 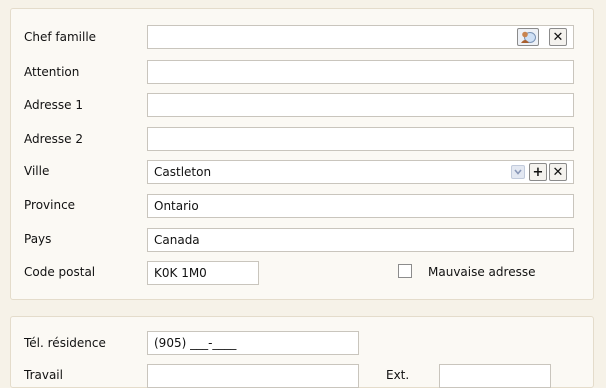 What do you see at coordinates (37, 171) in the screenshot?
I see `city-label: Ville` at bounding box center [37, 171].